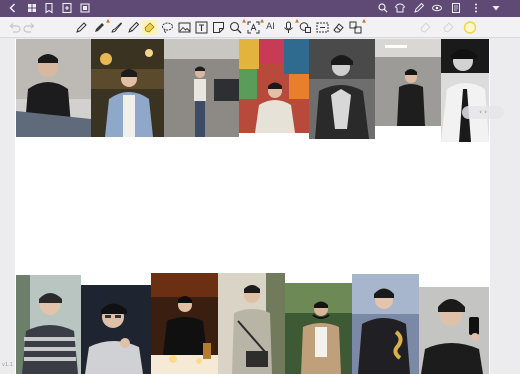 This screenshot has height=374, width=520. Describe the element at coordinates (14, 27) in the screenshot. I see `undo-icon` at that location.